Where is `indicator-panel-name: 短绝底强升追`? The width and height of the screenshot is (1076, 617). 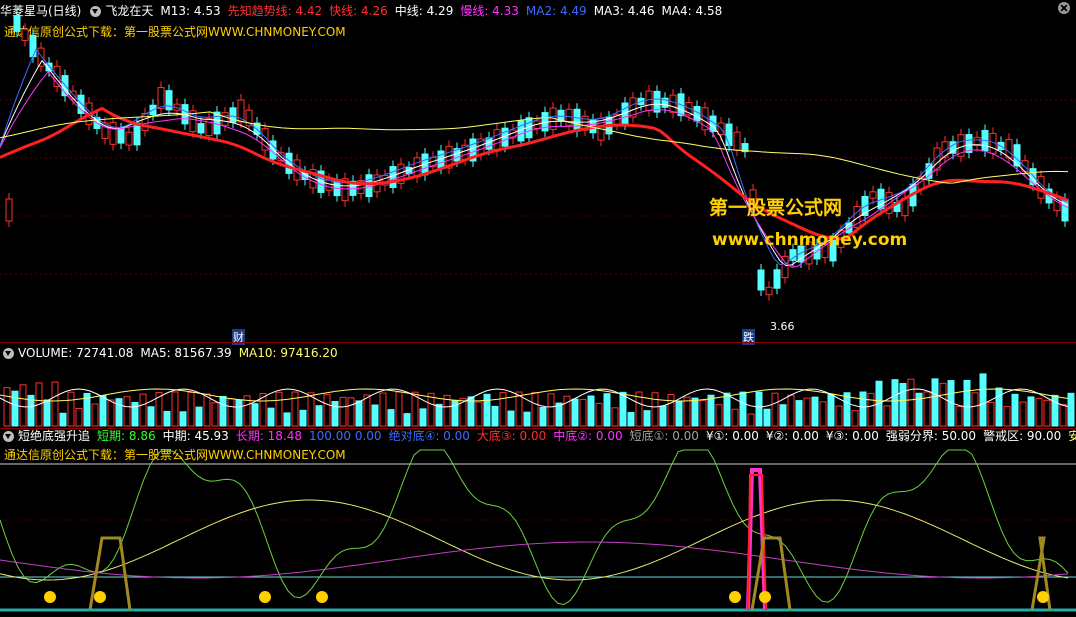 indicator-panel-name: 短绝底强升追 is located at coordinates (54, 436).